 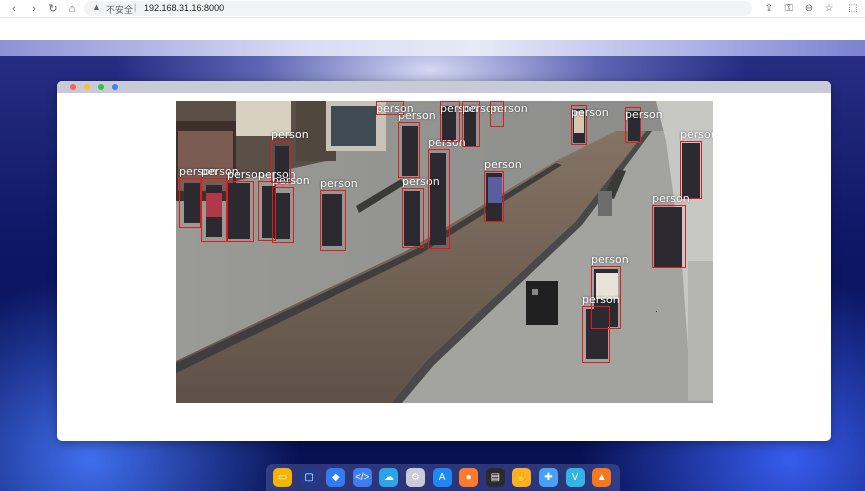 I want to click on close-window-dot, so click(x=73, y=87).